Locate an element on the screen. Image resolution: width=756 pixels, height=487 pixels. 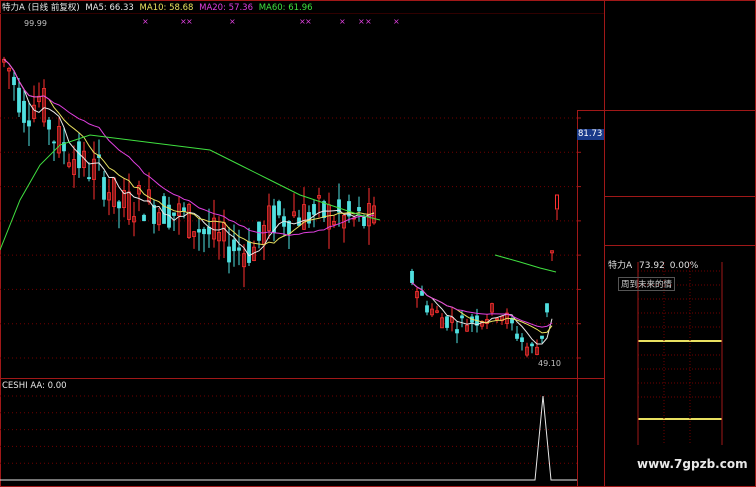
indicator-value: AA: 0.00 is located at coordinates (48, 386).